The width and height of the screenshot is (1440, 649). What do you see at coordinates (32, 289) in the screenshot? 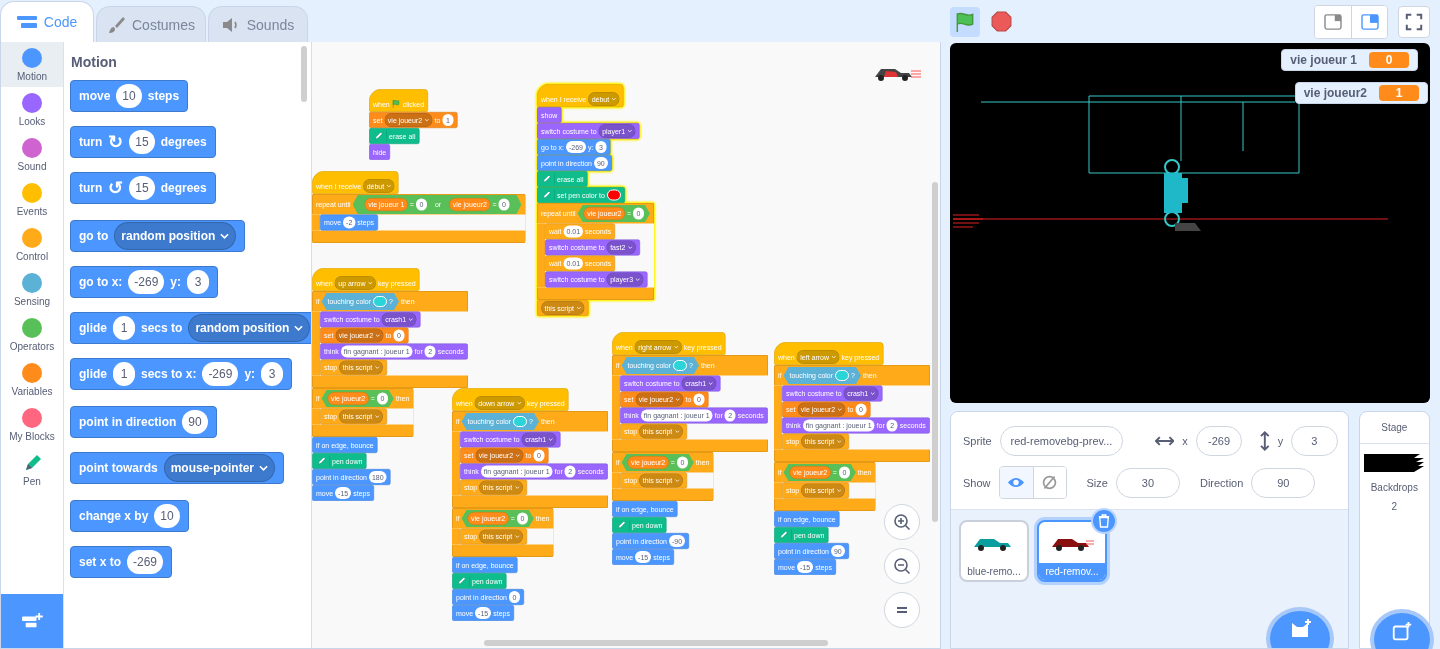
I see `category-button: Sensing` at bounding box center [32, 289].